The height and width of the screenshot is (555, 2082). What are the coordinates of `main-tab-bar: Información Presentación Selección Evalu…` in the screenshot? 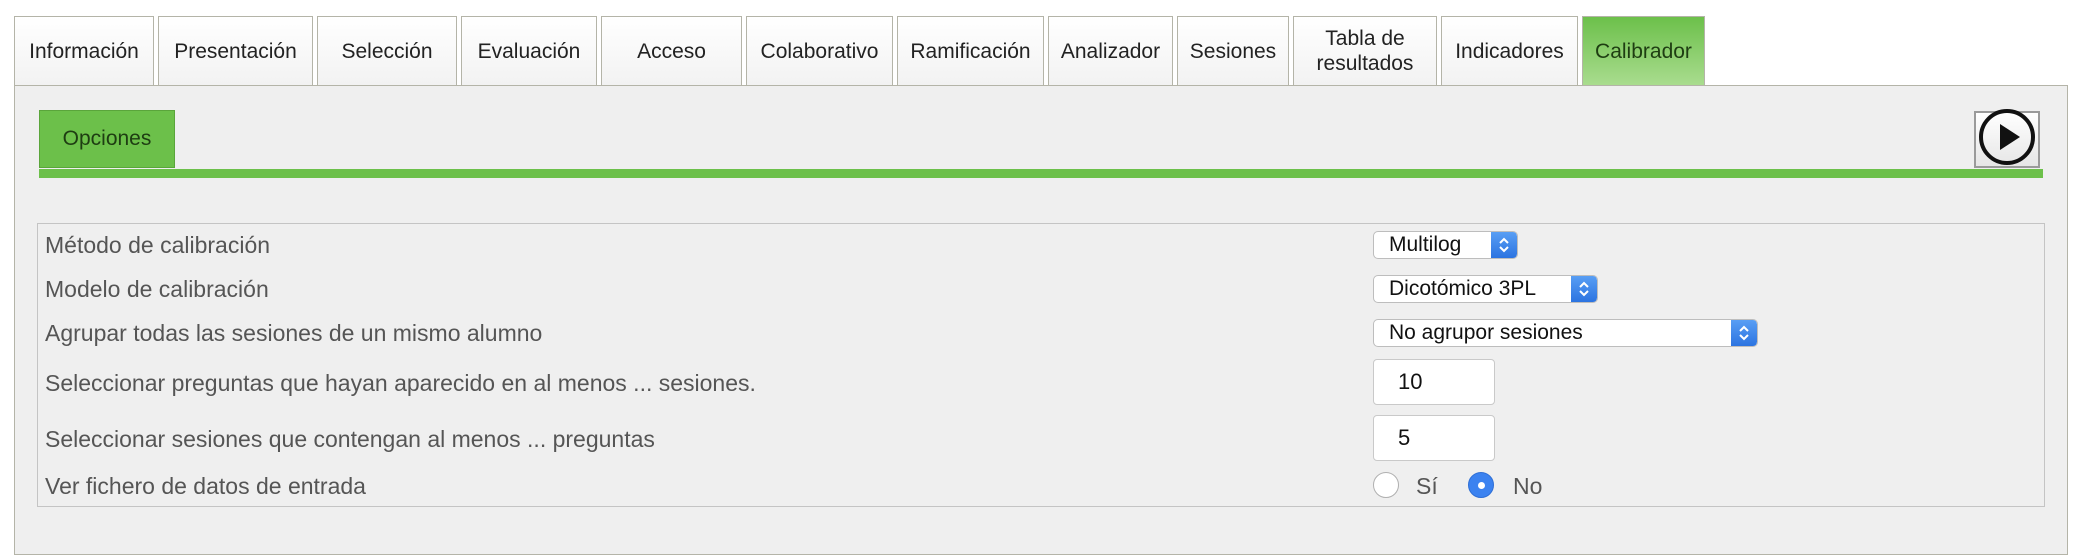 It's located at (859, 50).